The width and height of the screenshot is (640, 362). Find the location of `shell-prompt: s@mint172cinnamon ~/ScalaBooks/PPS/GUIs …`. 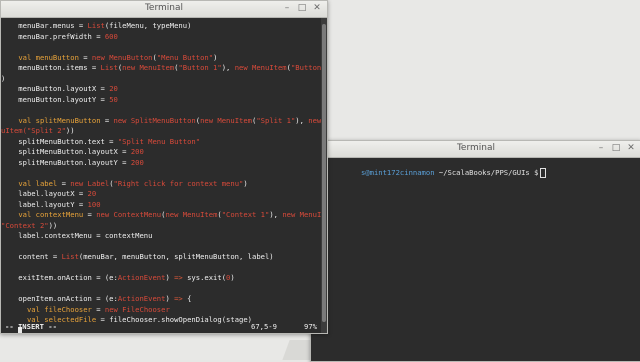

shell-prompt: s@mint172cinnamon ~/ScalaBooks/PPS/GUIs … is located at coordinates (441, 173).